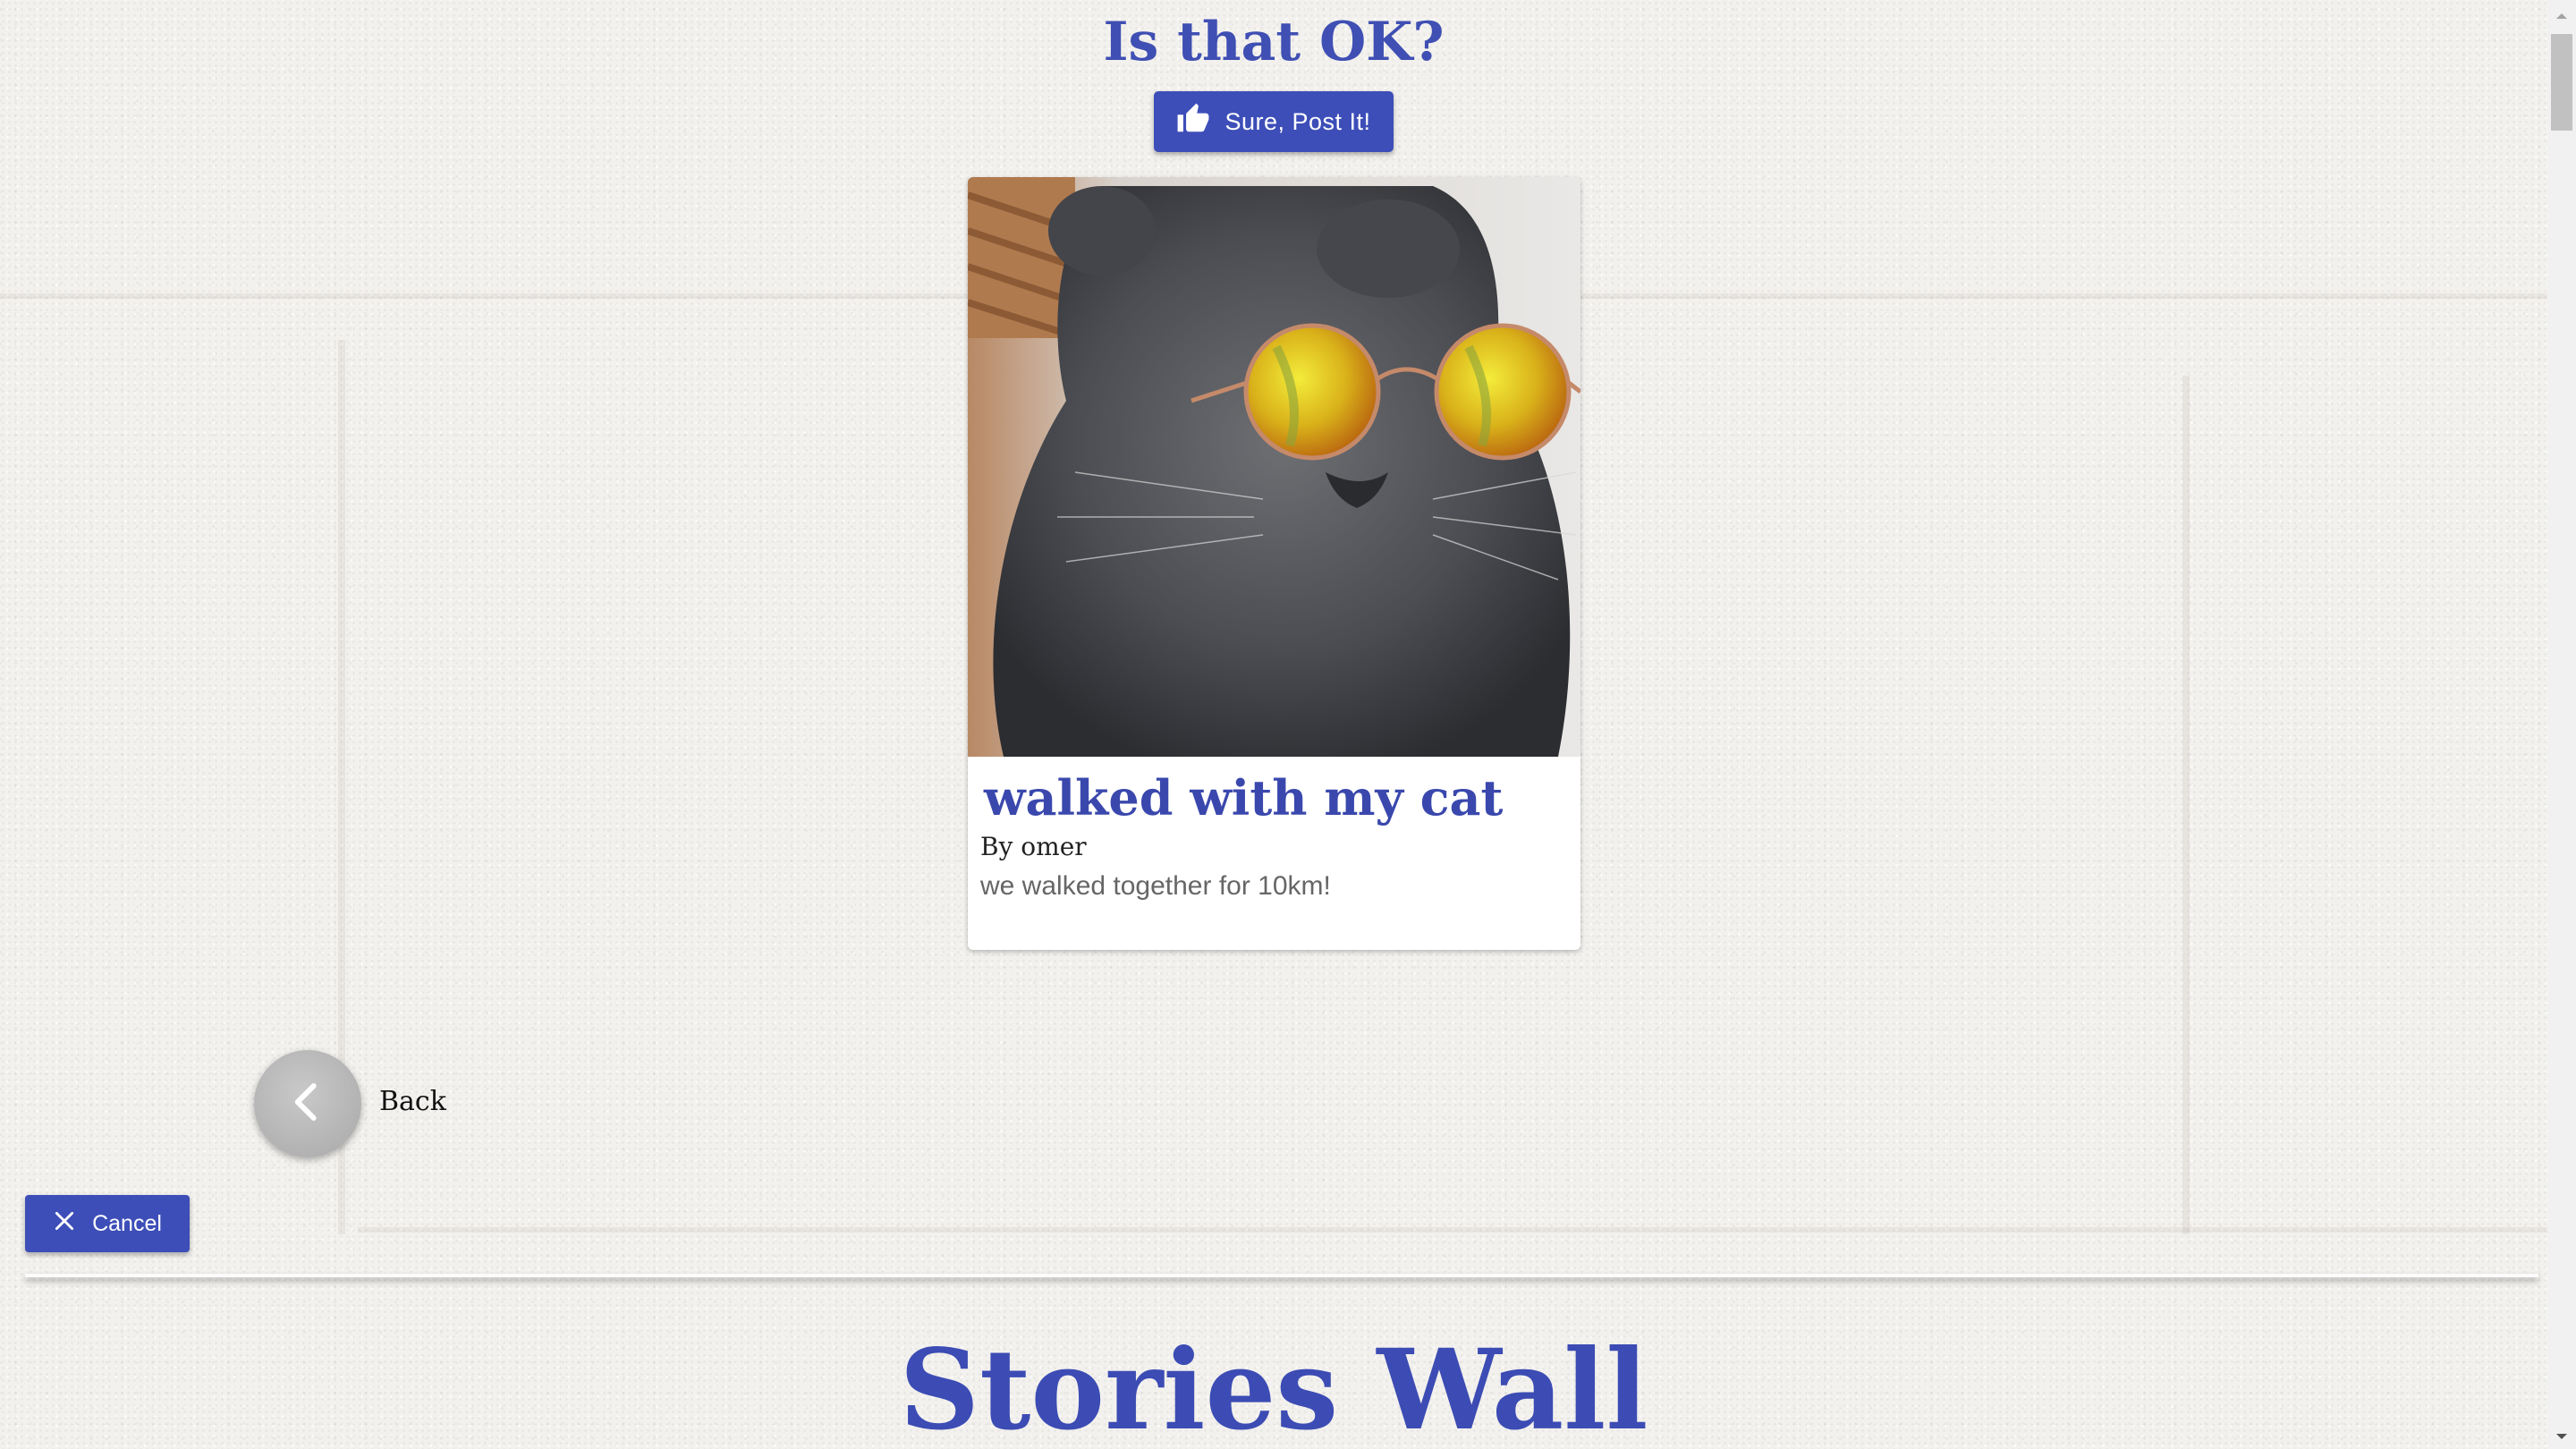 The height and width of the screenshot is (1449, 2576). I want to click on scrollbar-thumb, so click(2561, 82).